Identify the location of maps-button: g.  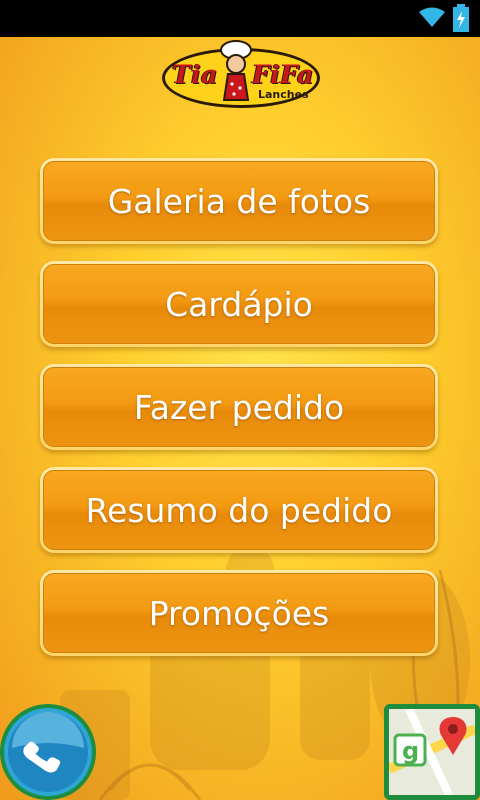
(432, 752).